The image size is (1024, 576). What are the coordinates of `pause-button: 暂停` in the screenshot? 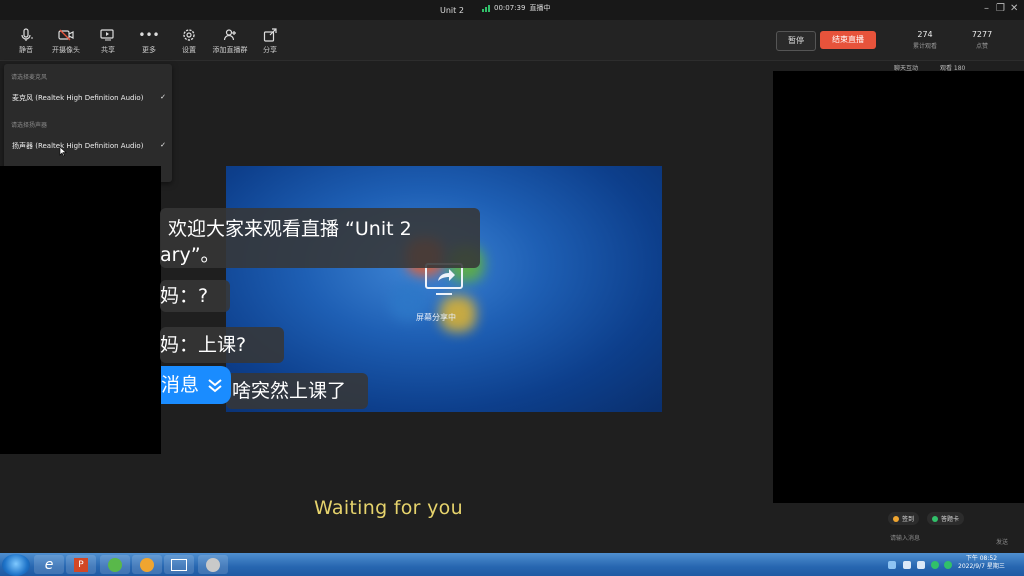 It's located at (796, 41).